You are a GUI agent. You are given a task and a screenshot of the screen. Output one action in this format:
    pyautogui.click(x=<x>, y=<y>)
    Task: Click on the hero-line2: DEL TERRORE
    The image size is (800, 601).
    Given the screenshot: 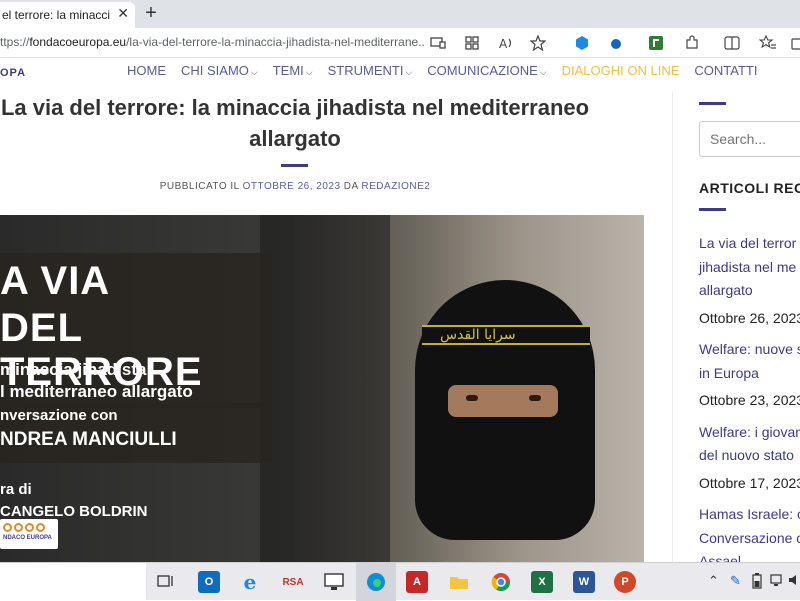 What is the action you would take?
    pyautogui.click(x=101, y=350)
    